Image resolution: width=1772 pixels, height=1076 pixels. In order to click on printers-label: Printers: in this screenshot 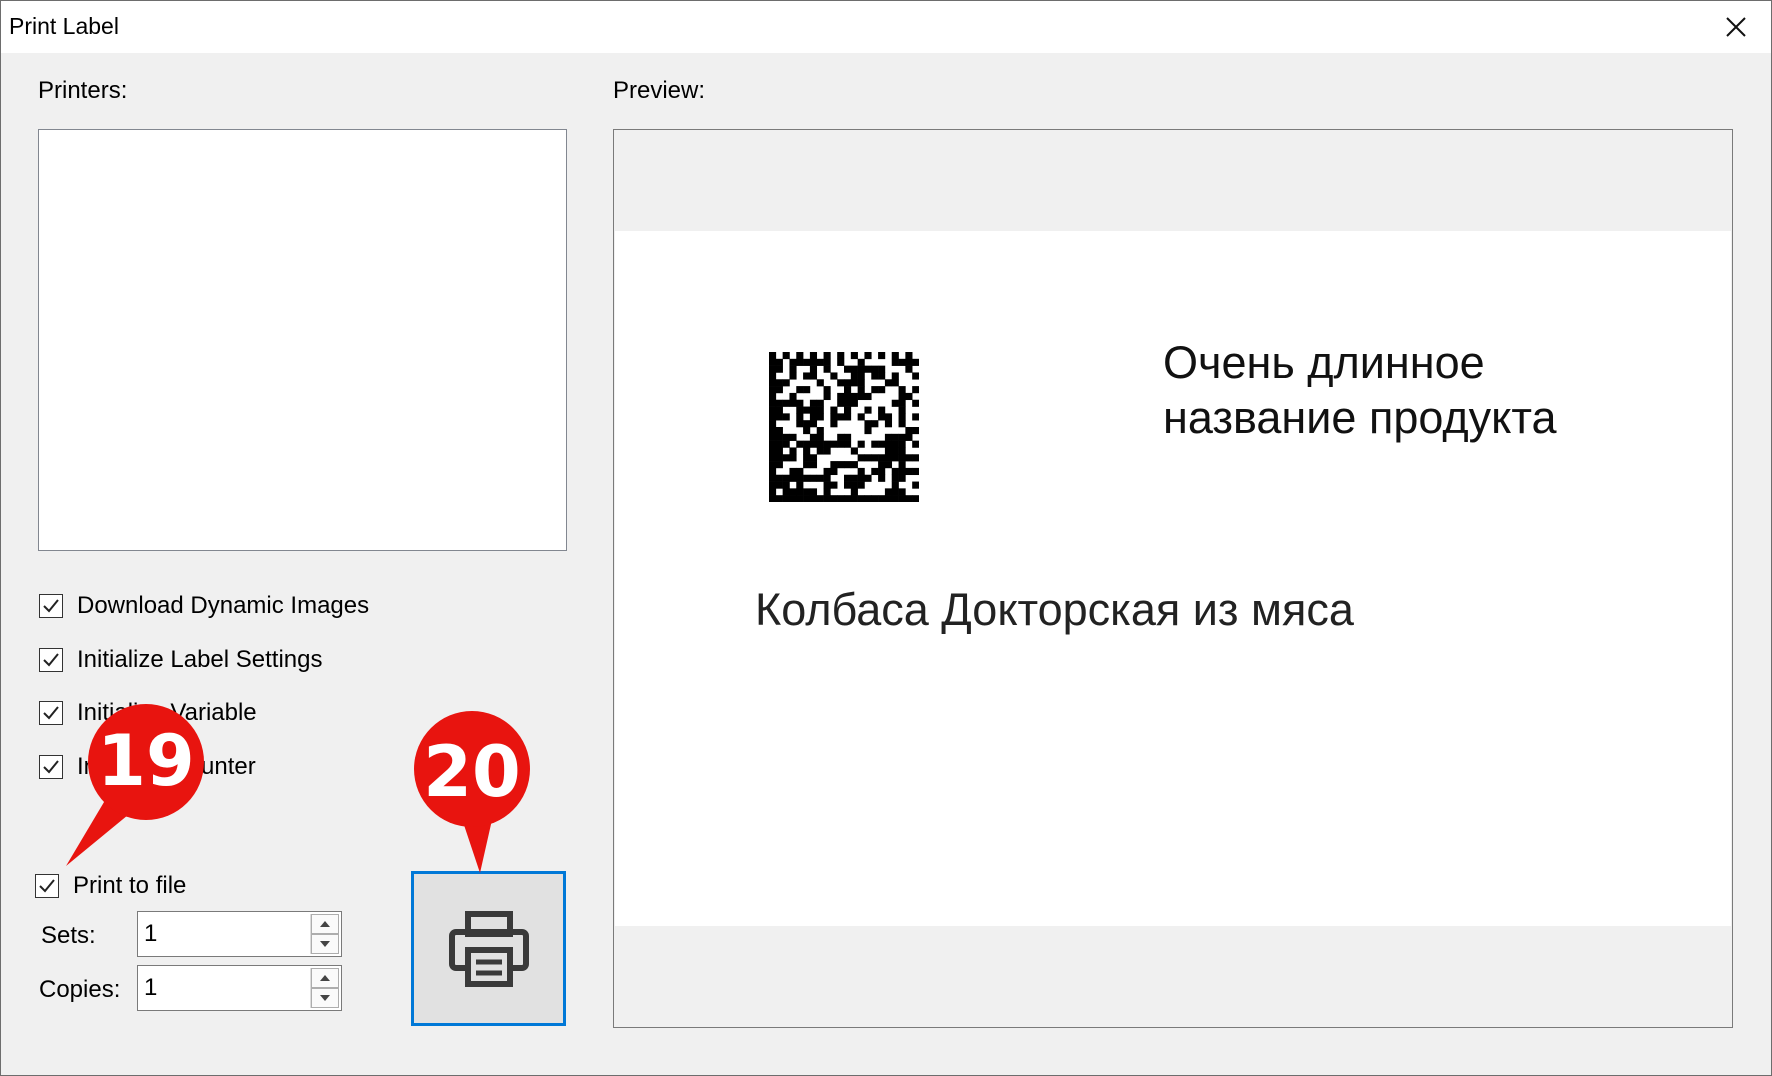, I will do `click(83, 90)`.